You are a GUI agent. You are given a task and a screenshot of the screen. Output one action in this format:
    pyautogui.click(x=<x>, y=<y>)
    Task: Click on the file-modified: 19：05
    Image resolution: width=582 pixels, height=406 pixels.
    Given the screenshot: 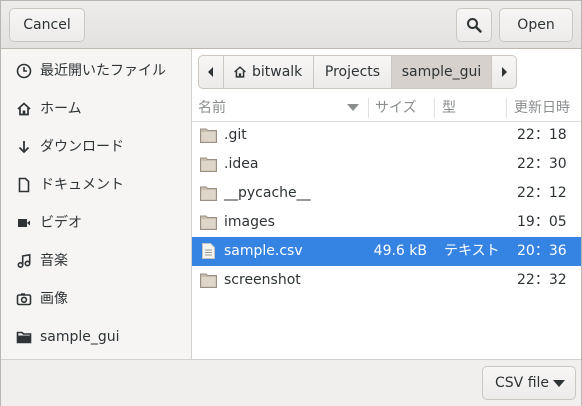 What is the action you would take?
    pyautogui.click(x=542, y=222)
    